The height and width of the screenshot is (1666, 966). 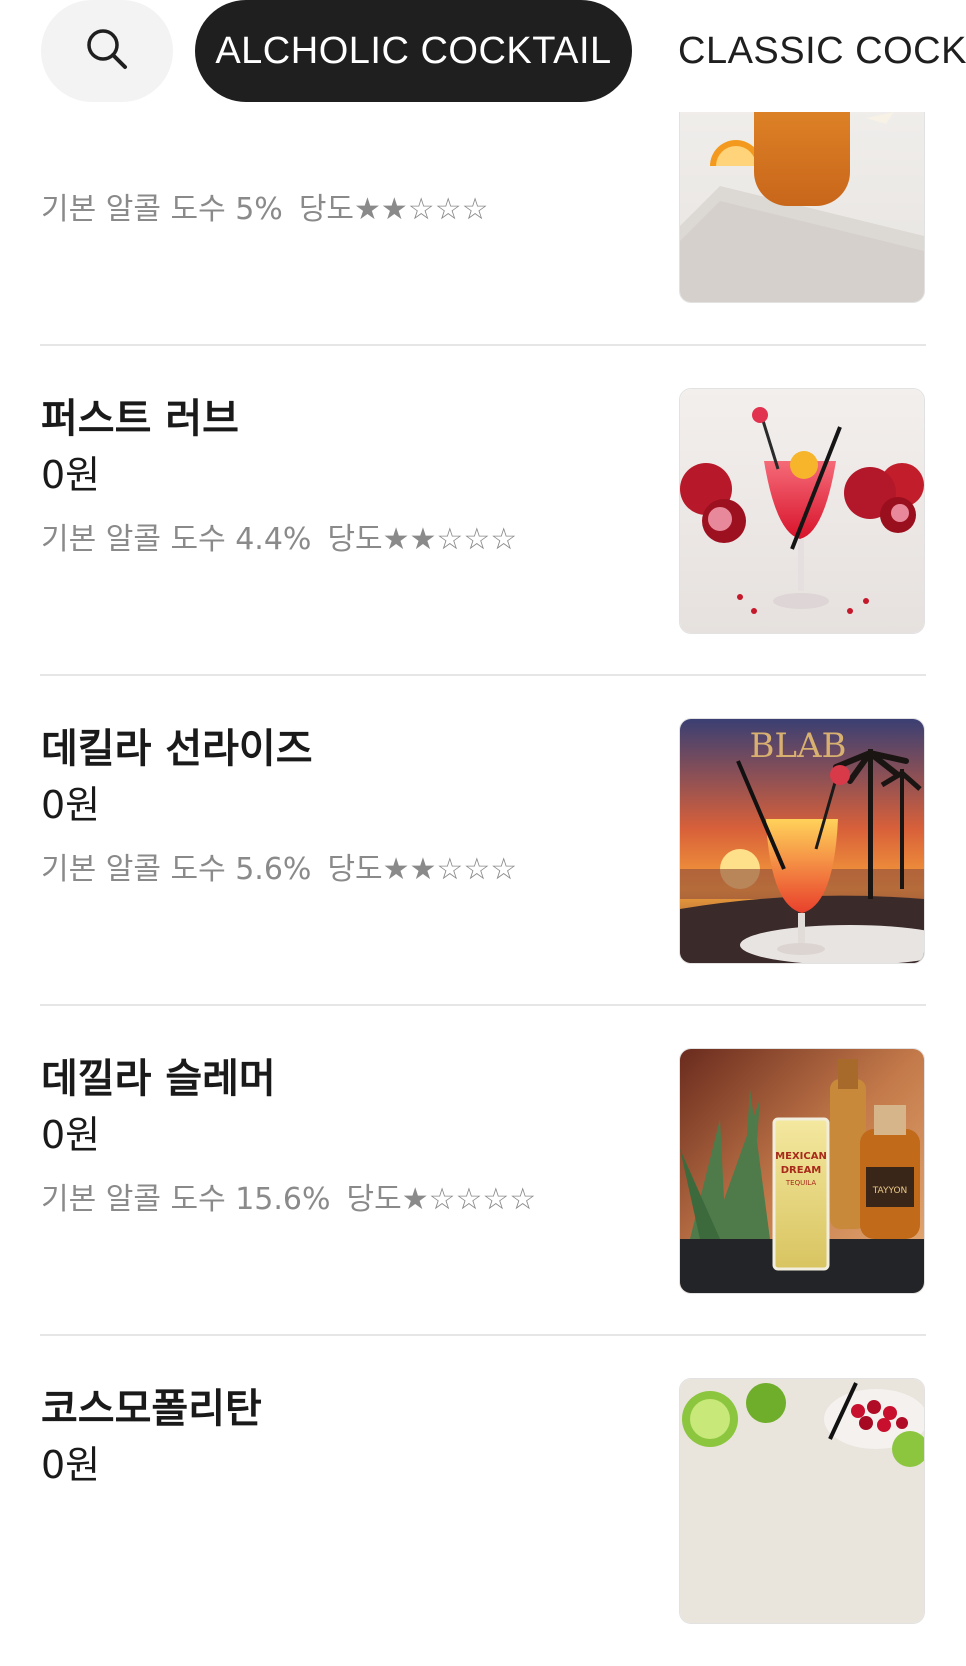 I want to click on category-bar: ALCHOLIC COCKTAIL CLASSIC COCKTAIL, so click(x=483, y=56).